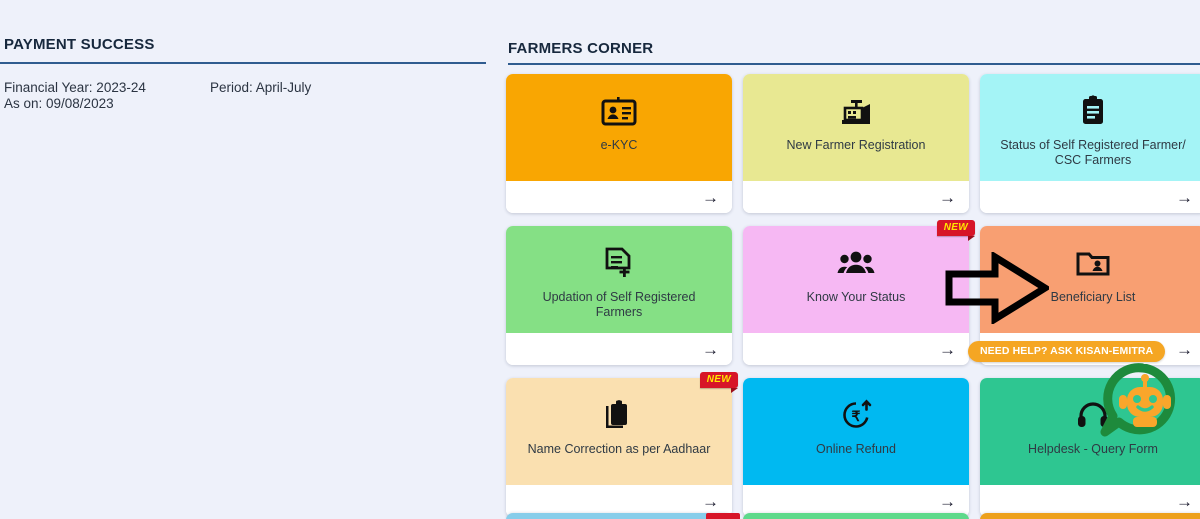 This screenshot has height=519, width=1200. What do you see at coordinates (243, 63) in the screenshot?
I see `payment-success-divider` at bounding box center [243, 63].